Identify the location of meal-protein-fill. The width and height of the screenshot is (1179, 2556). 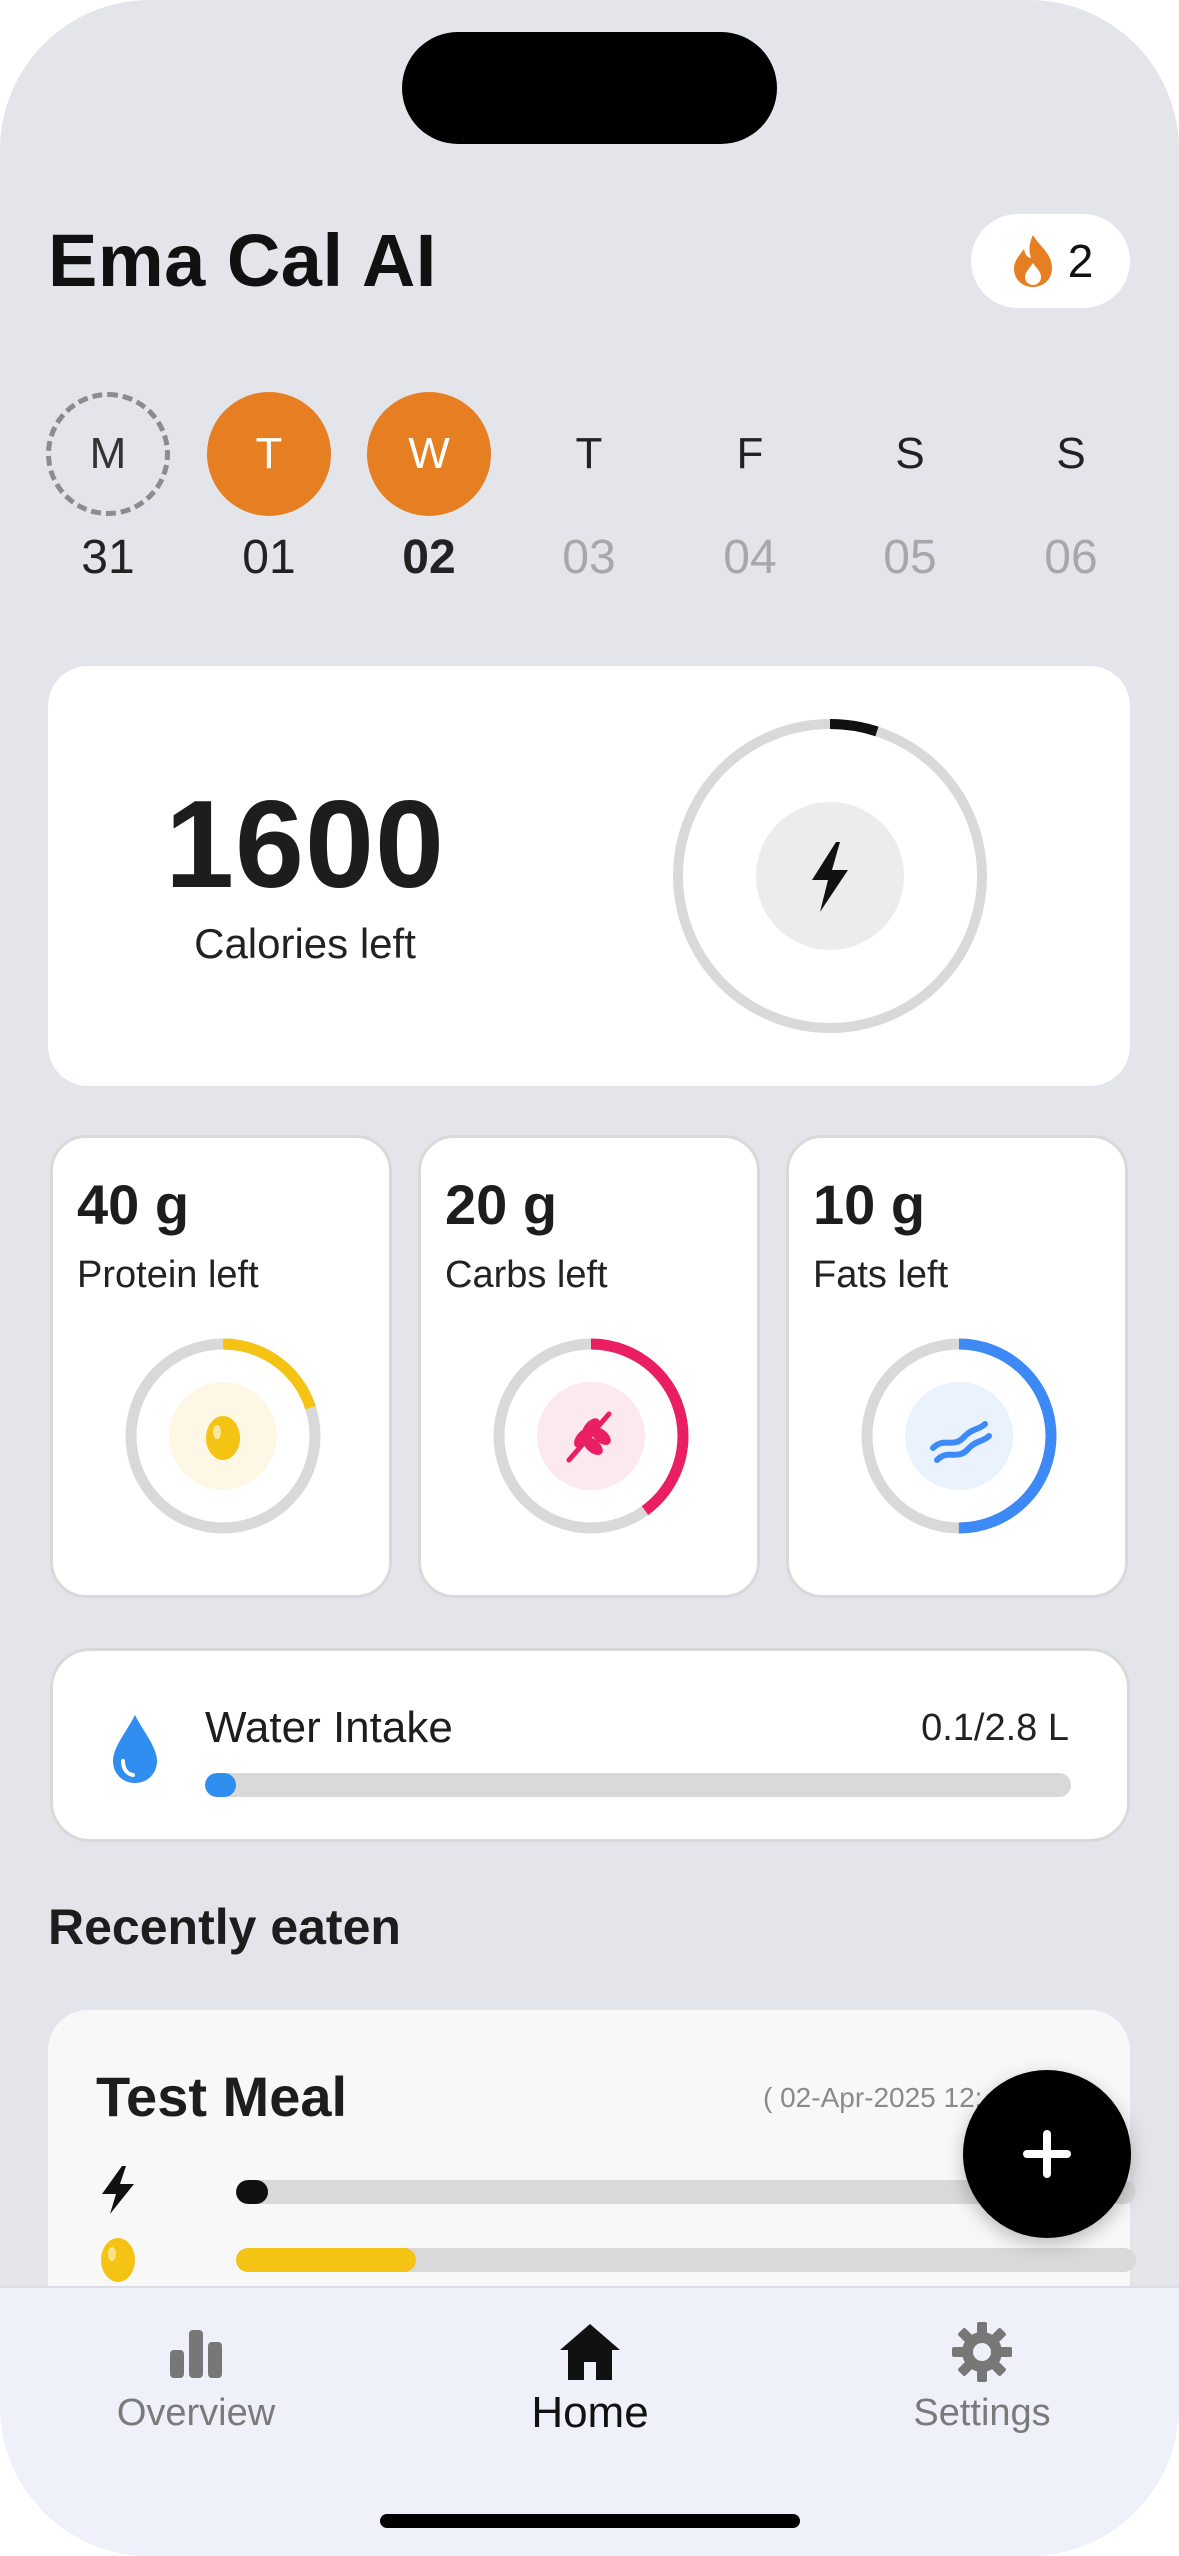
(326, 2260).